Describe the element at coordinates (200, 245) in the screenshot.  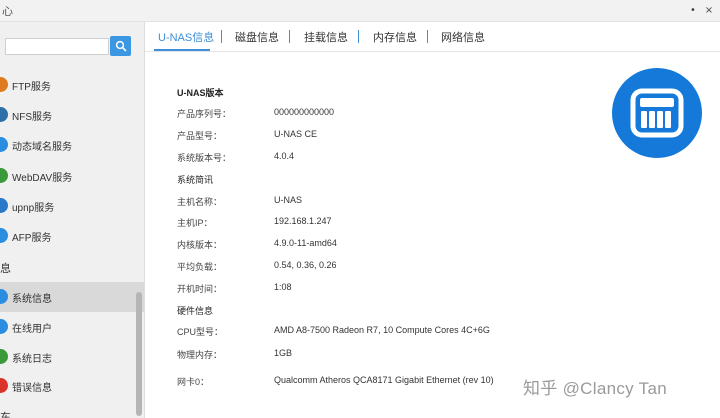
I see `label-kernel: 内核版本：` at that location.